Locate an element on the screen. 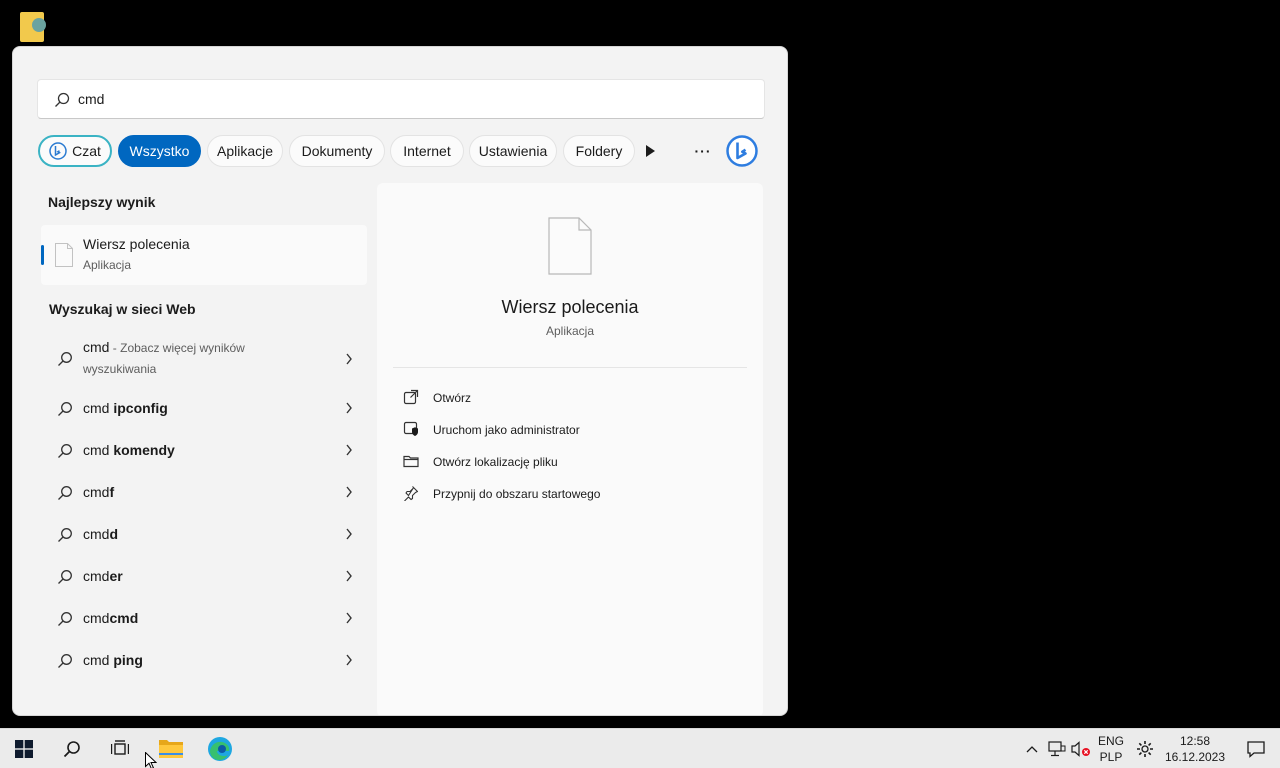 The image size is (1280, 768). preview-title: Wiersz polecenia is located at coordinates (570, 307).